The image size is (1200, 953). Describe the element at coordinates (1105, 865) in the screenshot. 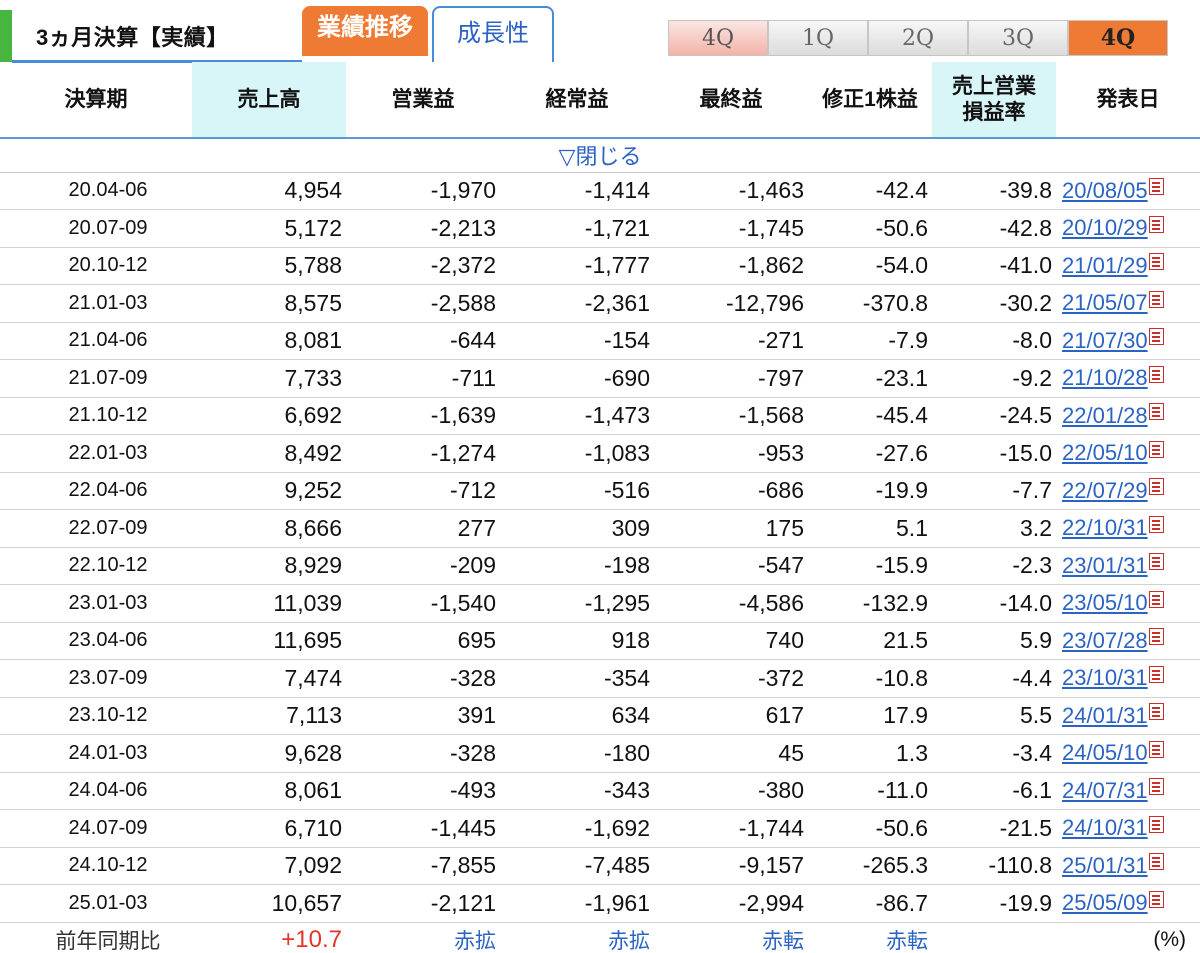

I see `announce-date-link: 25/01/31` at that location.